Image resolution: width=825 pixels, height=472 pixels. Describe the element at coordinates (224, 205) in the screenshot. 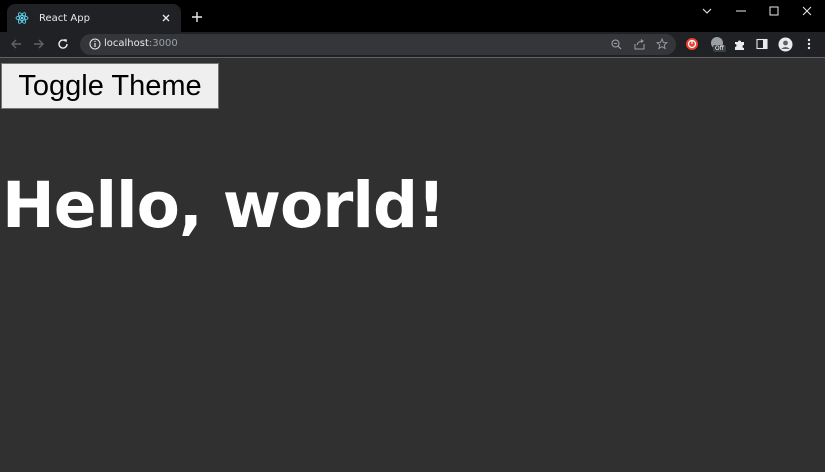

I see `page-heading: Hello, world!` at that location.